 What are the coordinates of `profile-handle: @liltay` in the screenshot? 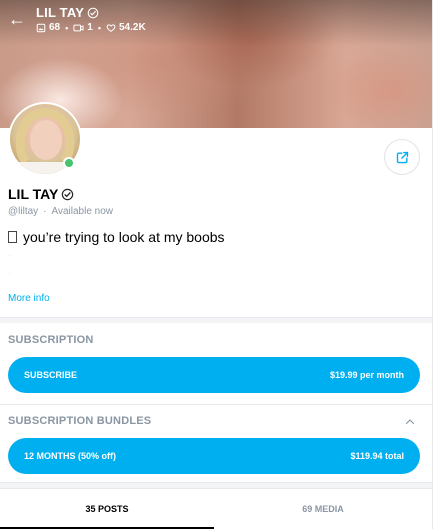 It's located at (23, 211).